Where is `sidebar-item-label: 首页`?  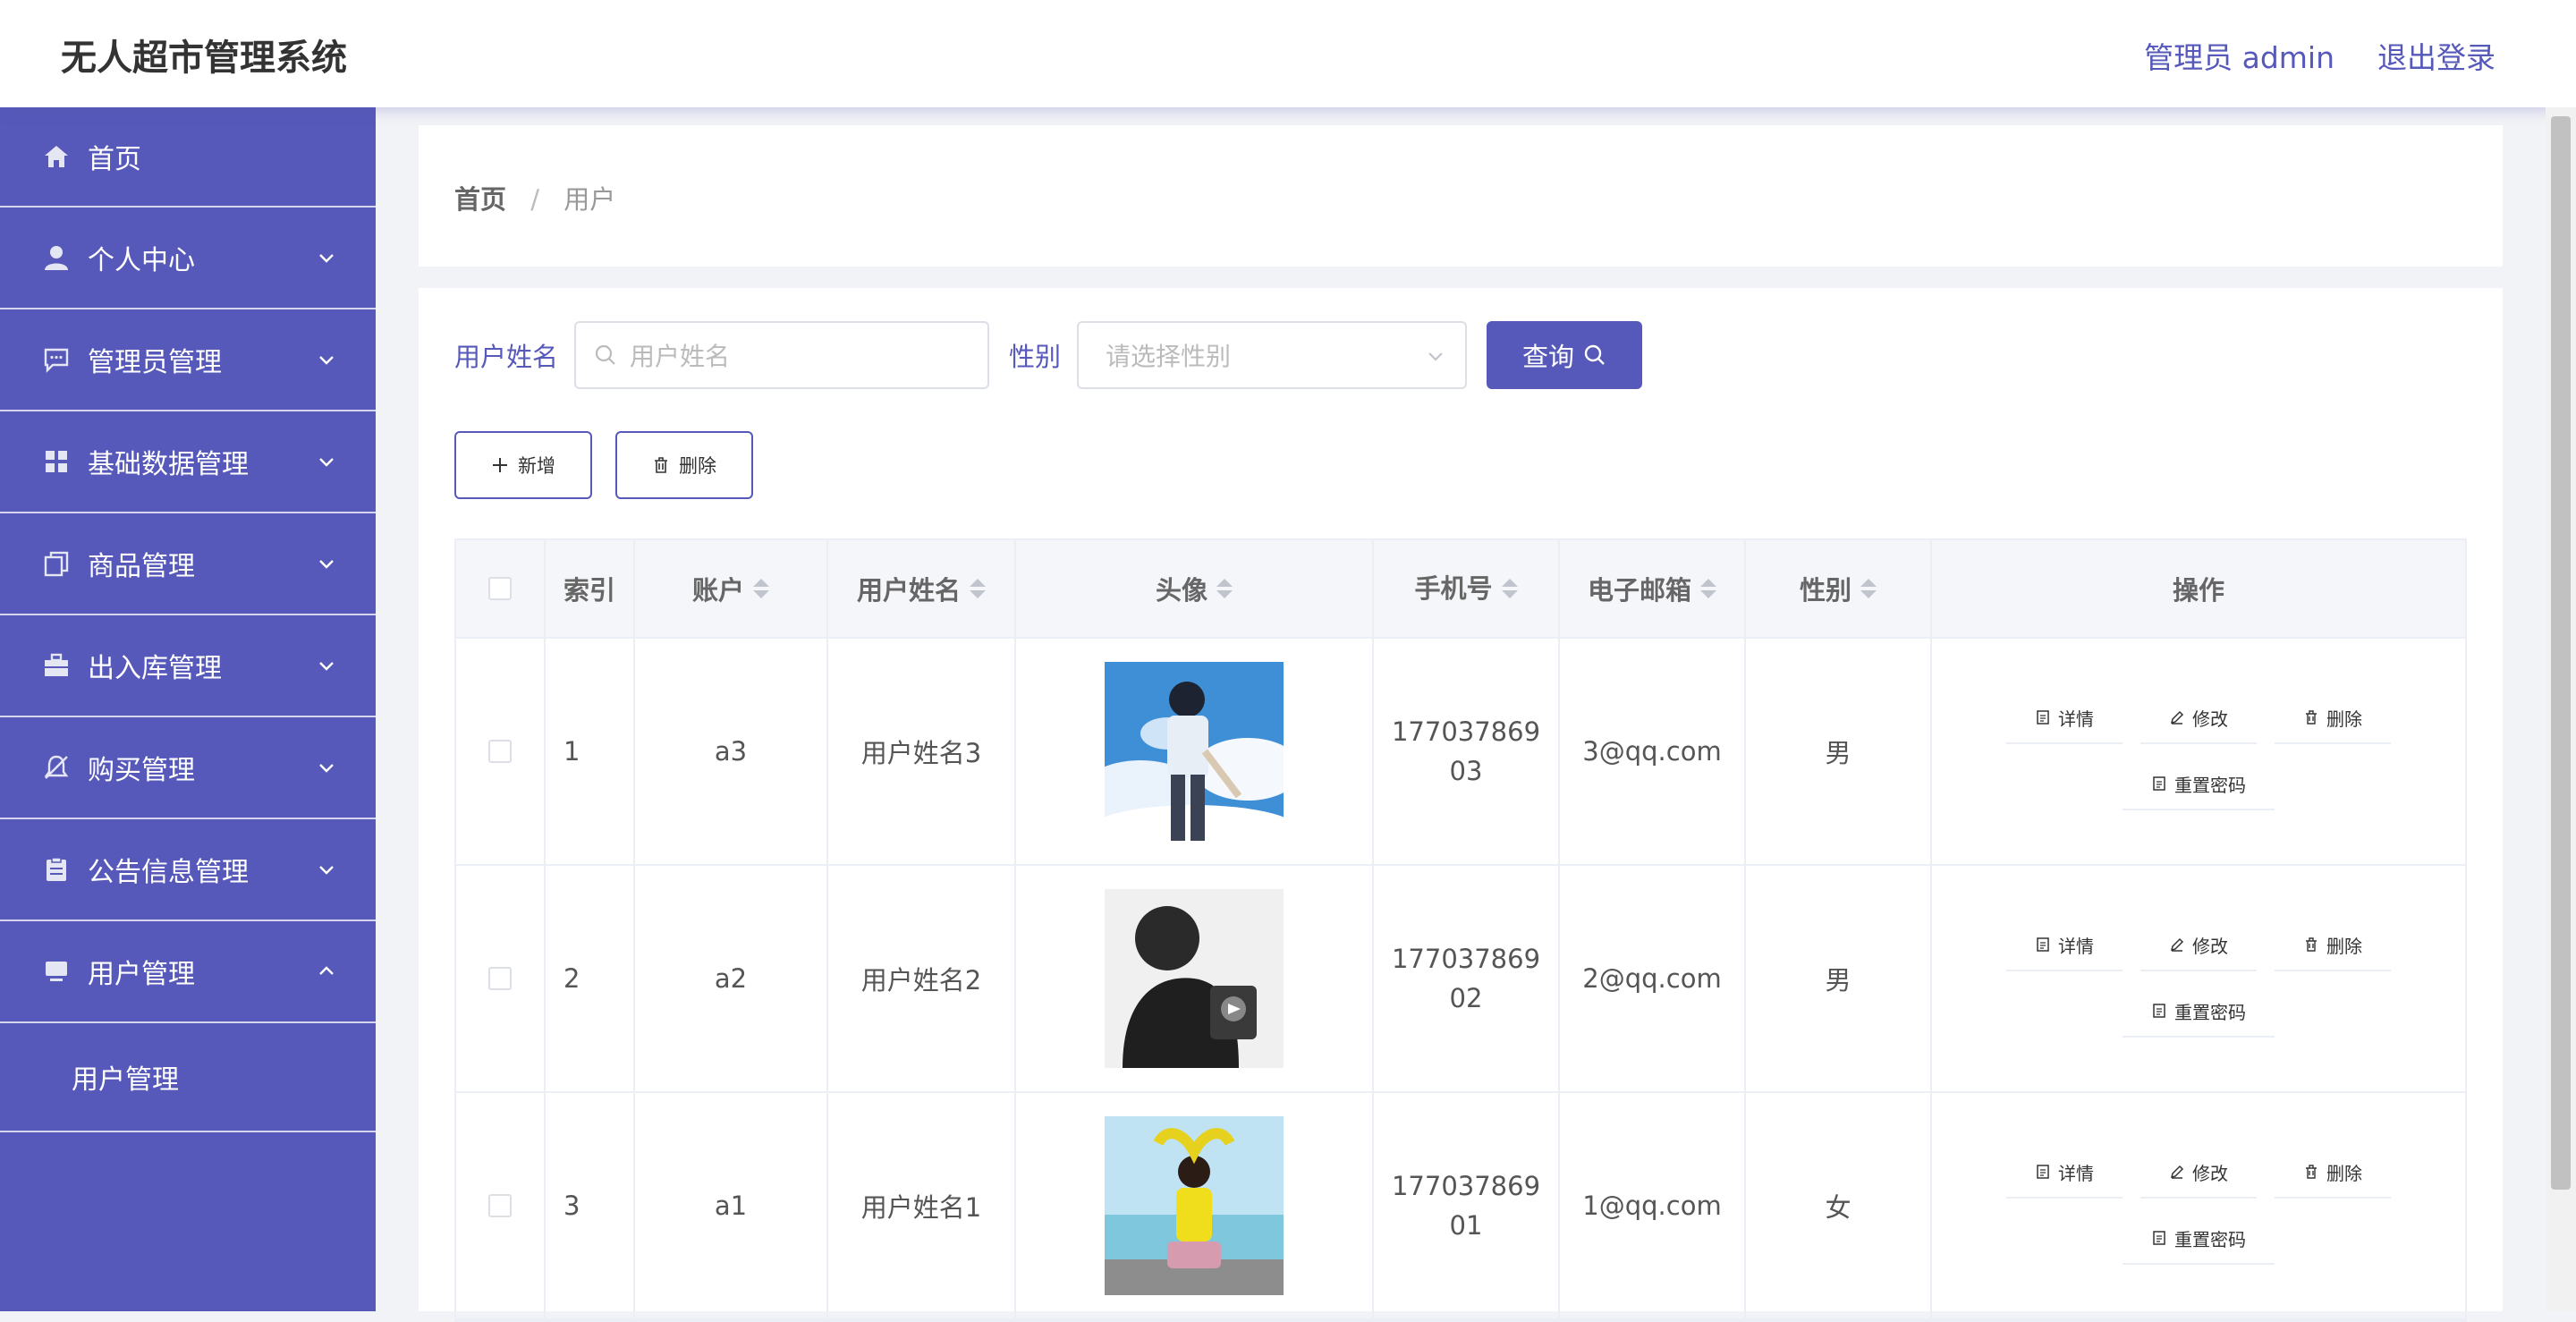
sidebar-item-label: 首页 is located at coordinates (114, 159).